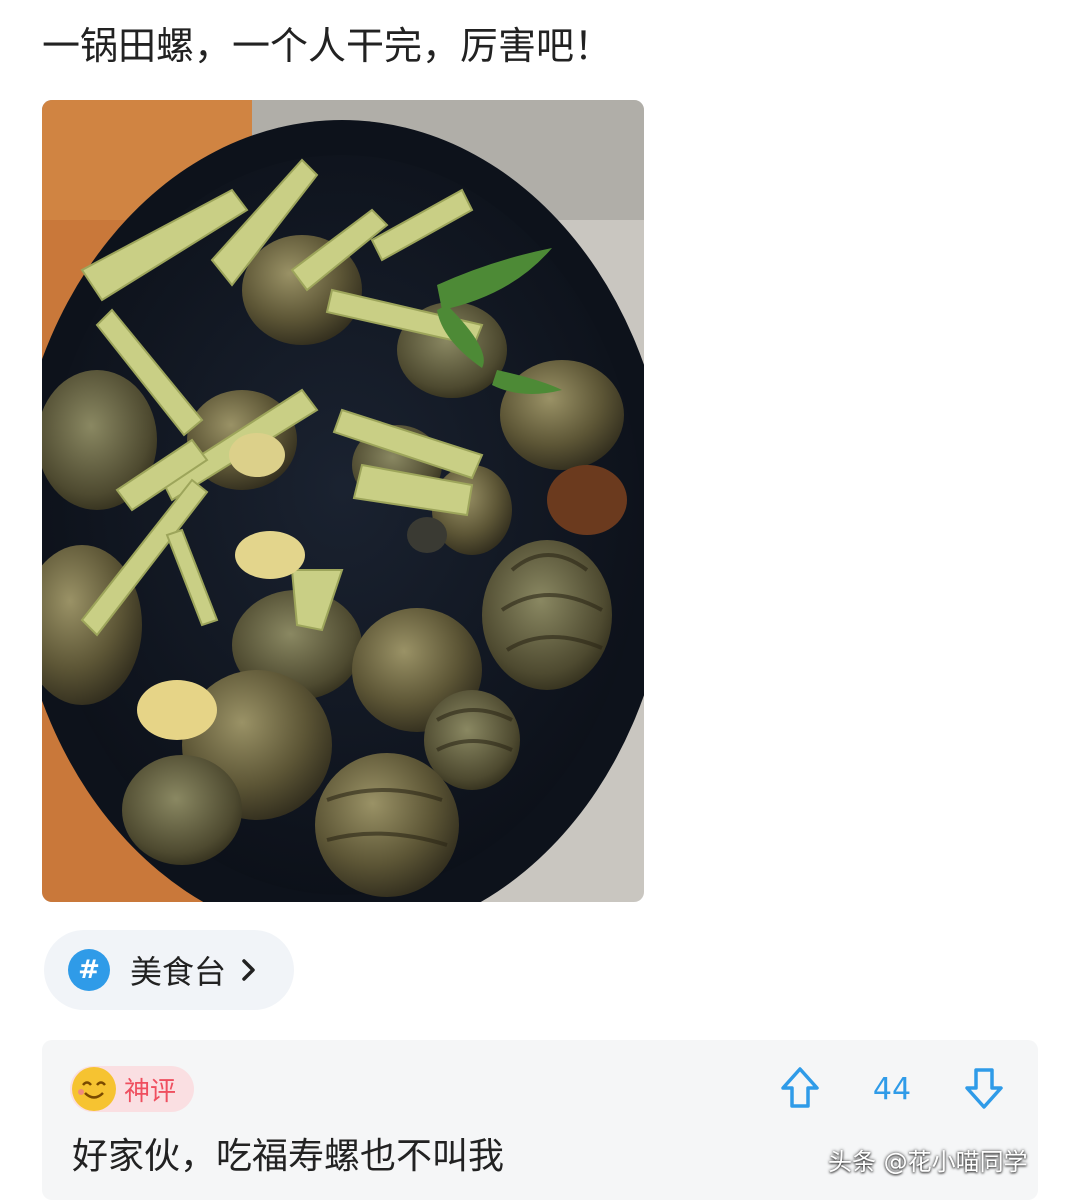  I want to click on featured-comment-badge: 神评, so click(132, 1089).